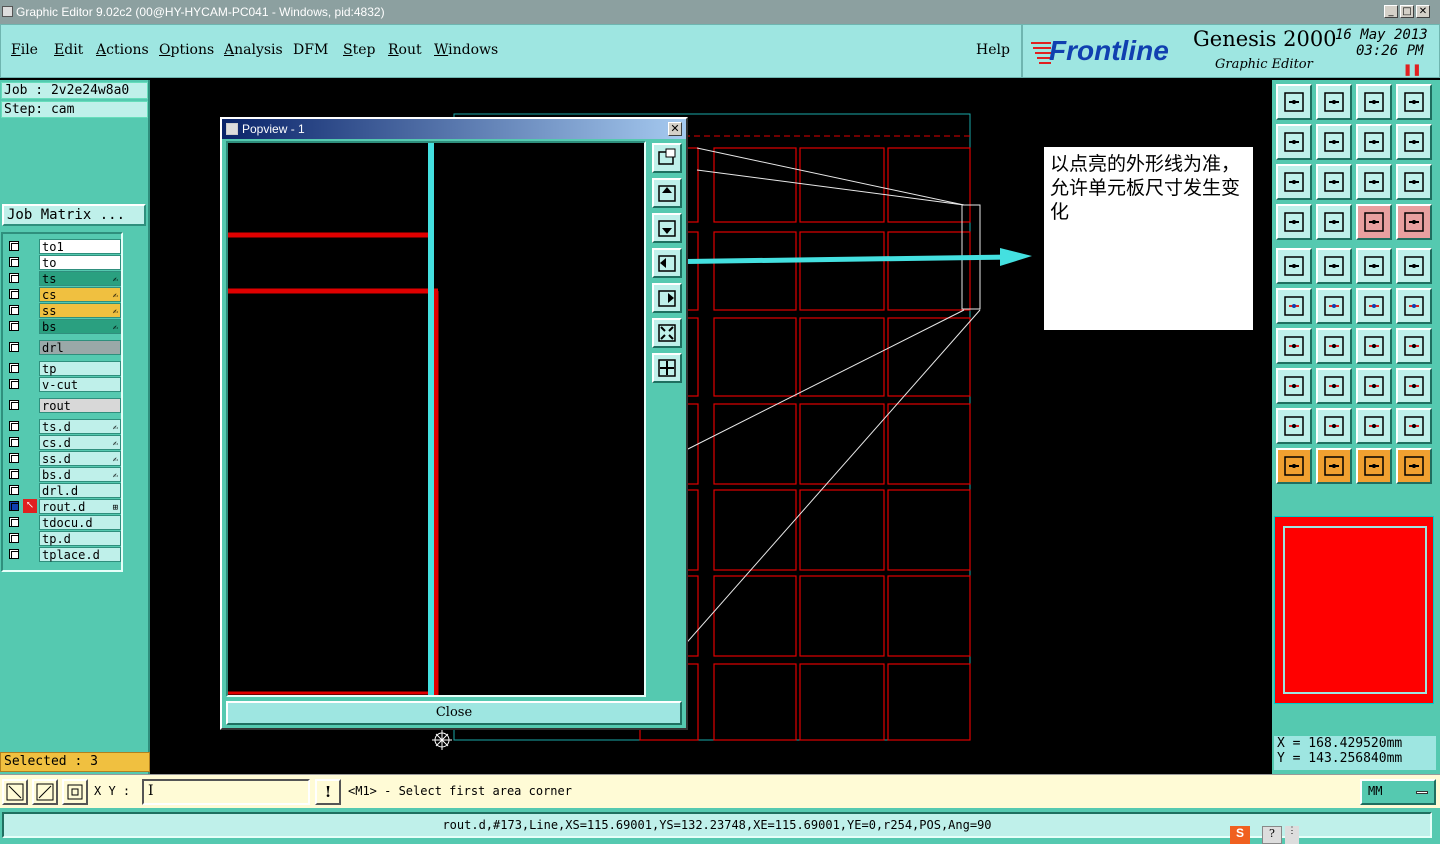 Image resolution: width=1440 pixels, height=844 pixels. I want to click on zoom-out-icon, so click(667, 333).